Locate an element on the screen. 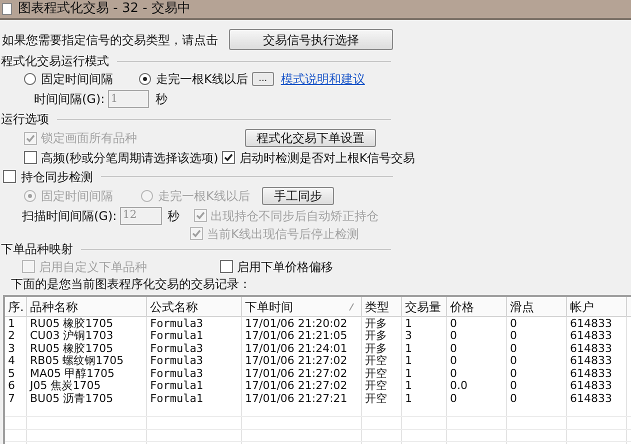  column-header: 滑点 is located at coordinates (537, 306).